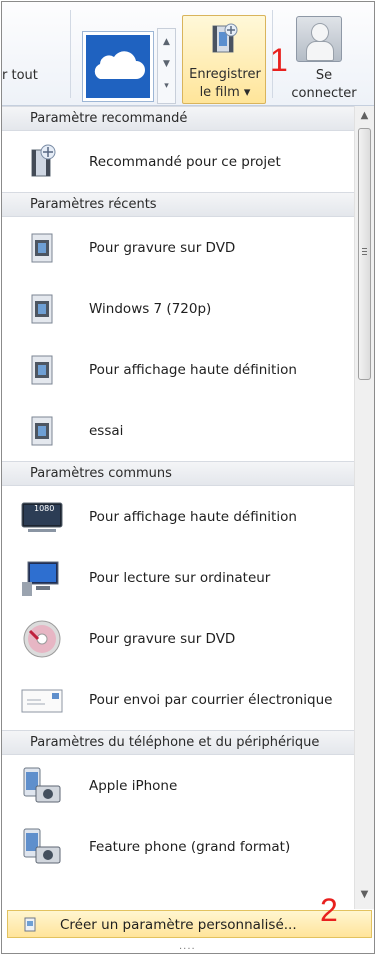 The height and width of the screenshot is (956, 378). Describe the element at coordinates (364, 894) in the screenshot. I see `scroll-down-icon: ▼` at that location.